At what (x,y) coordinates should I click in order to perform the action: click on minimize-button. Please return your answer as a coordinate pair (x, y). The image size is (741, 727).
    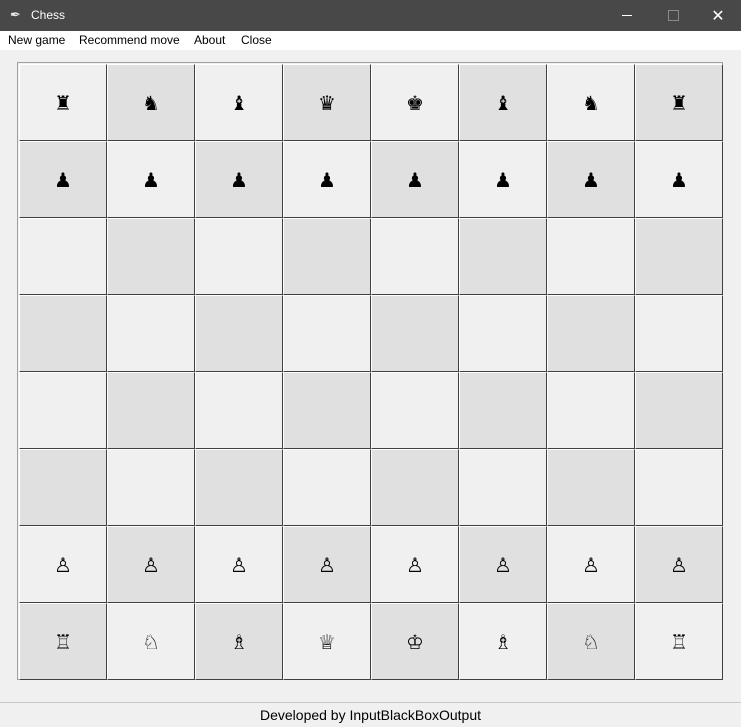
    Looking at the image, I should click on (627, 15).